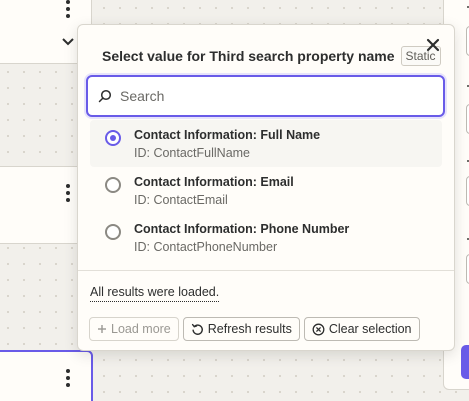  What do you see at coordinates (214, 182) in the screenshot?
I see `option-label: Contact Information: Email` at bounding box center [214, 182].